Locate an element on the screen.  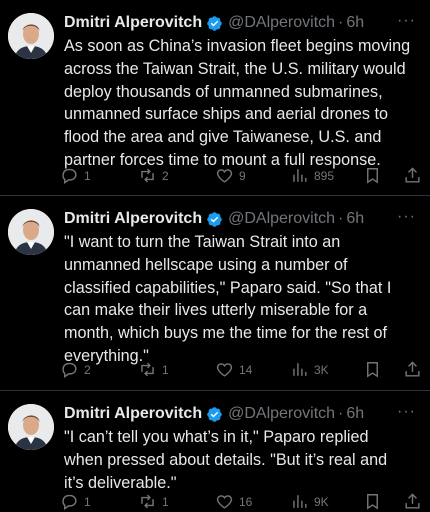
action-bar: 1 1 16 9K is located at coordinates (242, 502).